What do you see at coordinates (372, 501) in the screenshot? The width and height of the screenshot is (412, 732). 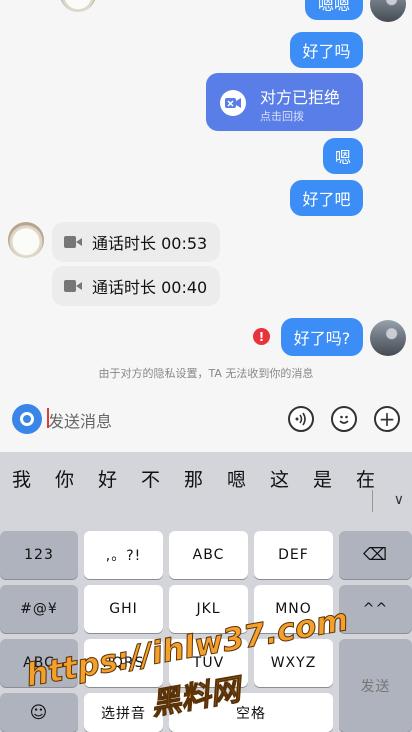 I see `candidate-divider` at bounding box center [372, 501].